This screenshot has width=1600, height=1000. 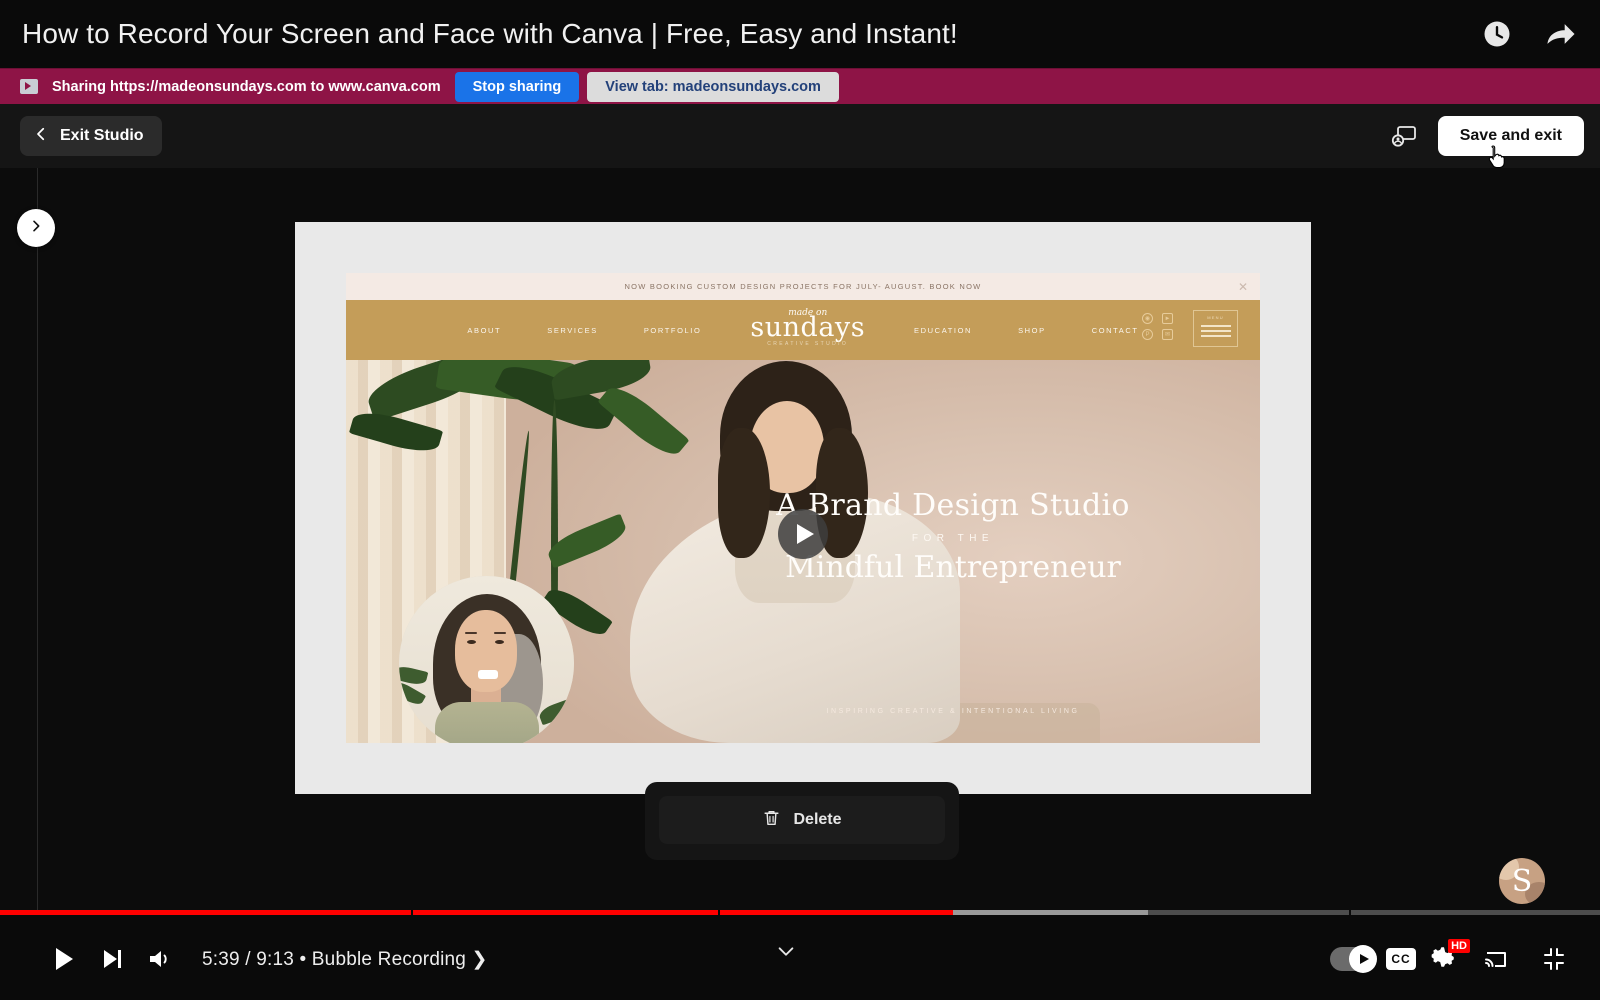 I want to click on nav-link-contact: CONTACT, so click(x=1115, y=330).